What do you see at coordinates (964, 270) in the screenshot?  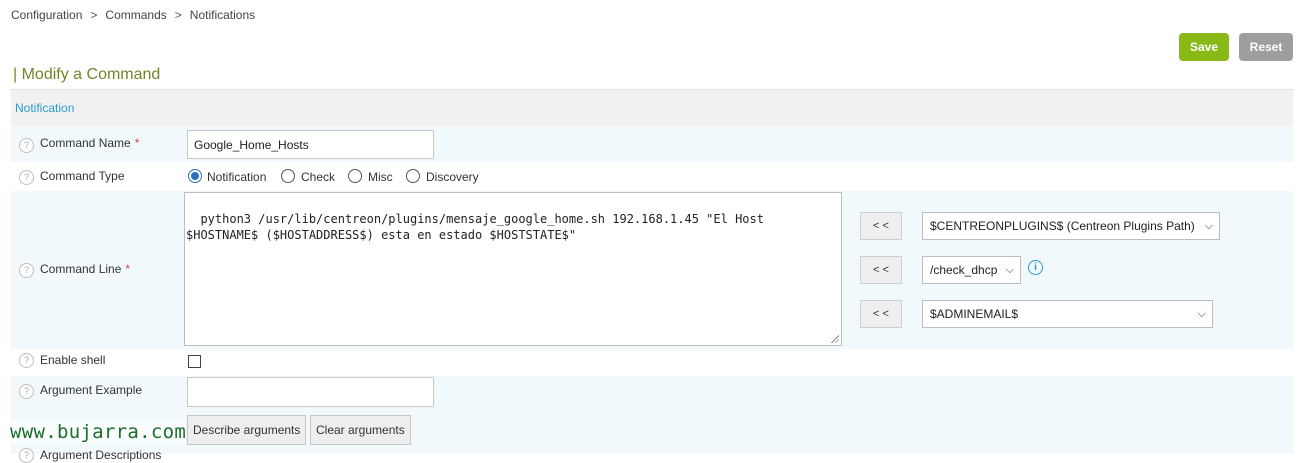 I see `check-command-value: /check_dhcp` at bounding box center [964, 270].